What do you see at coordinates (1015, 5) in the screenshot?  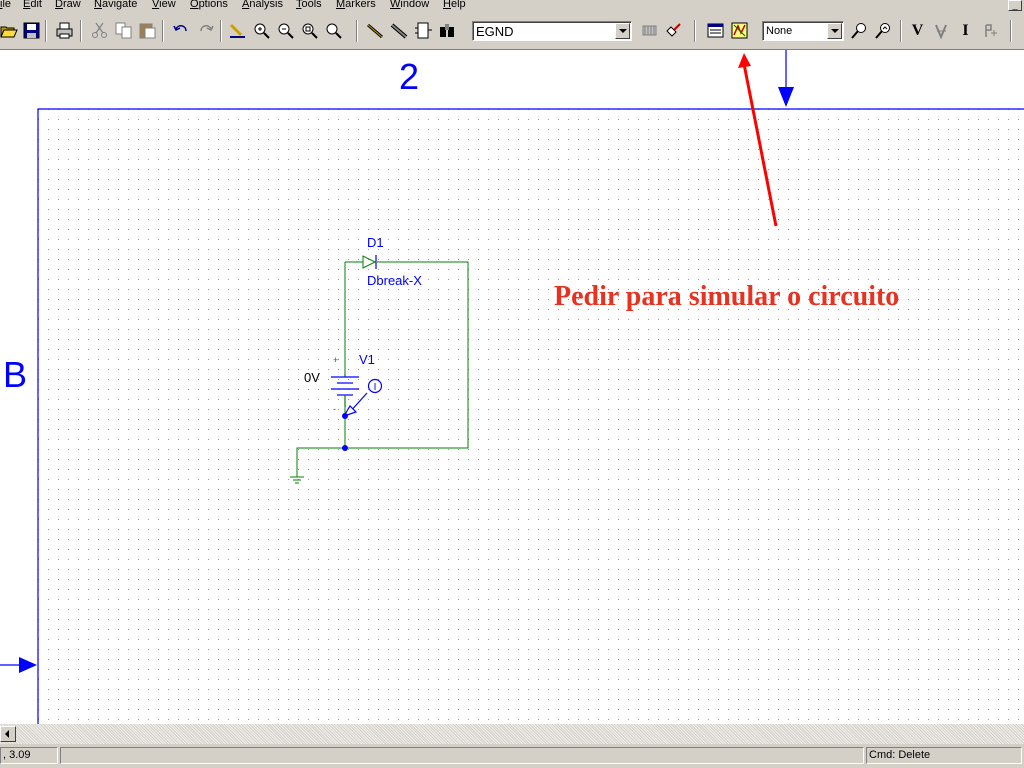 I see `window-minimize-button: _` at bounding box center [1015, 5].